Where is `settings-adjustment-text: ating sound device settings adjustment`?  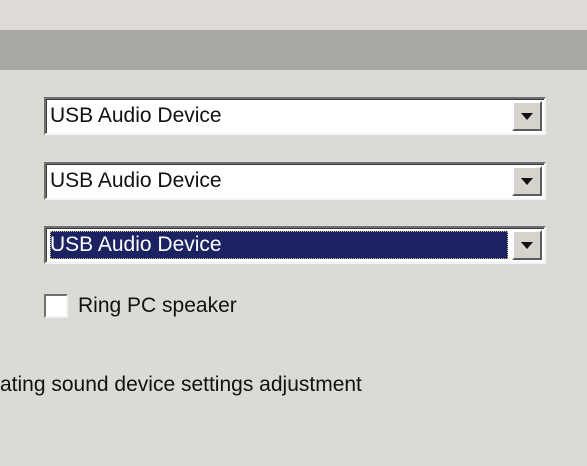 settings-adjustment-text: ating sound device settings adjustment is located at coordinates (181, 384).